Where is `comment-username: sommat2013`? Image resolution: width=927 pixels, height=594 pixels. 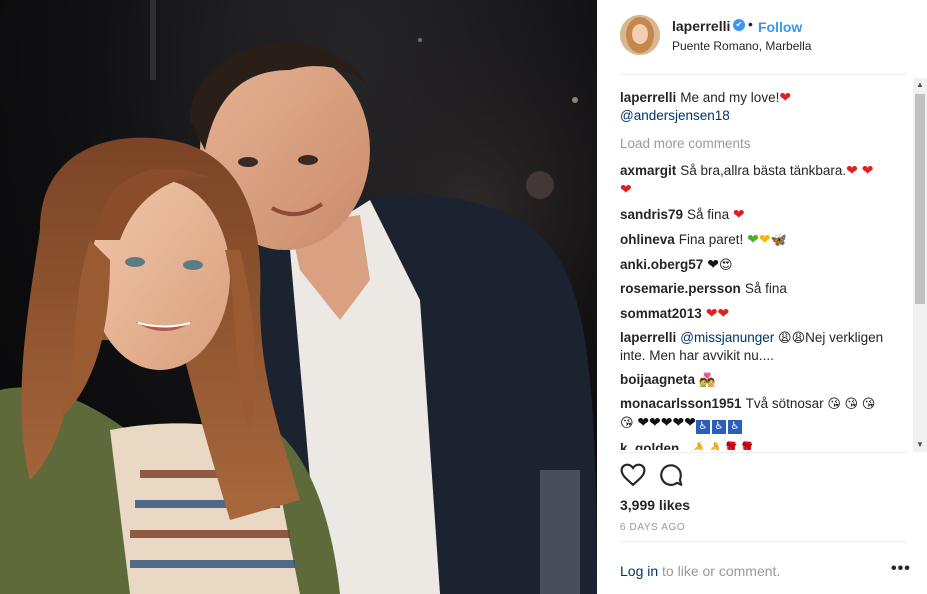
comment-username: sommat2013 is located at coordinates (661, 313).